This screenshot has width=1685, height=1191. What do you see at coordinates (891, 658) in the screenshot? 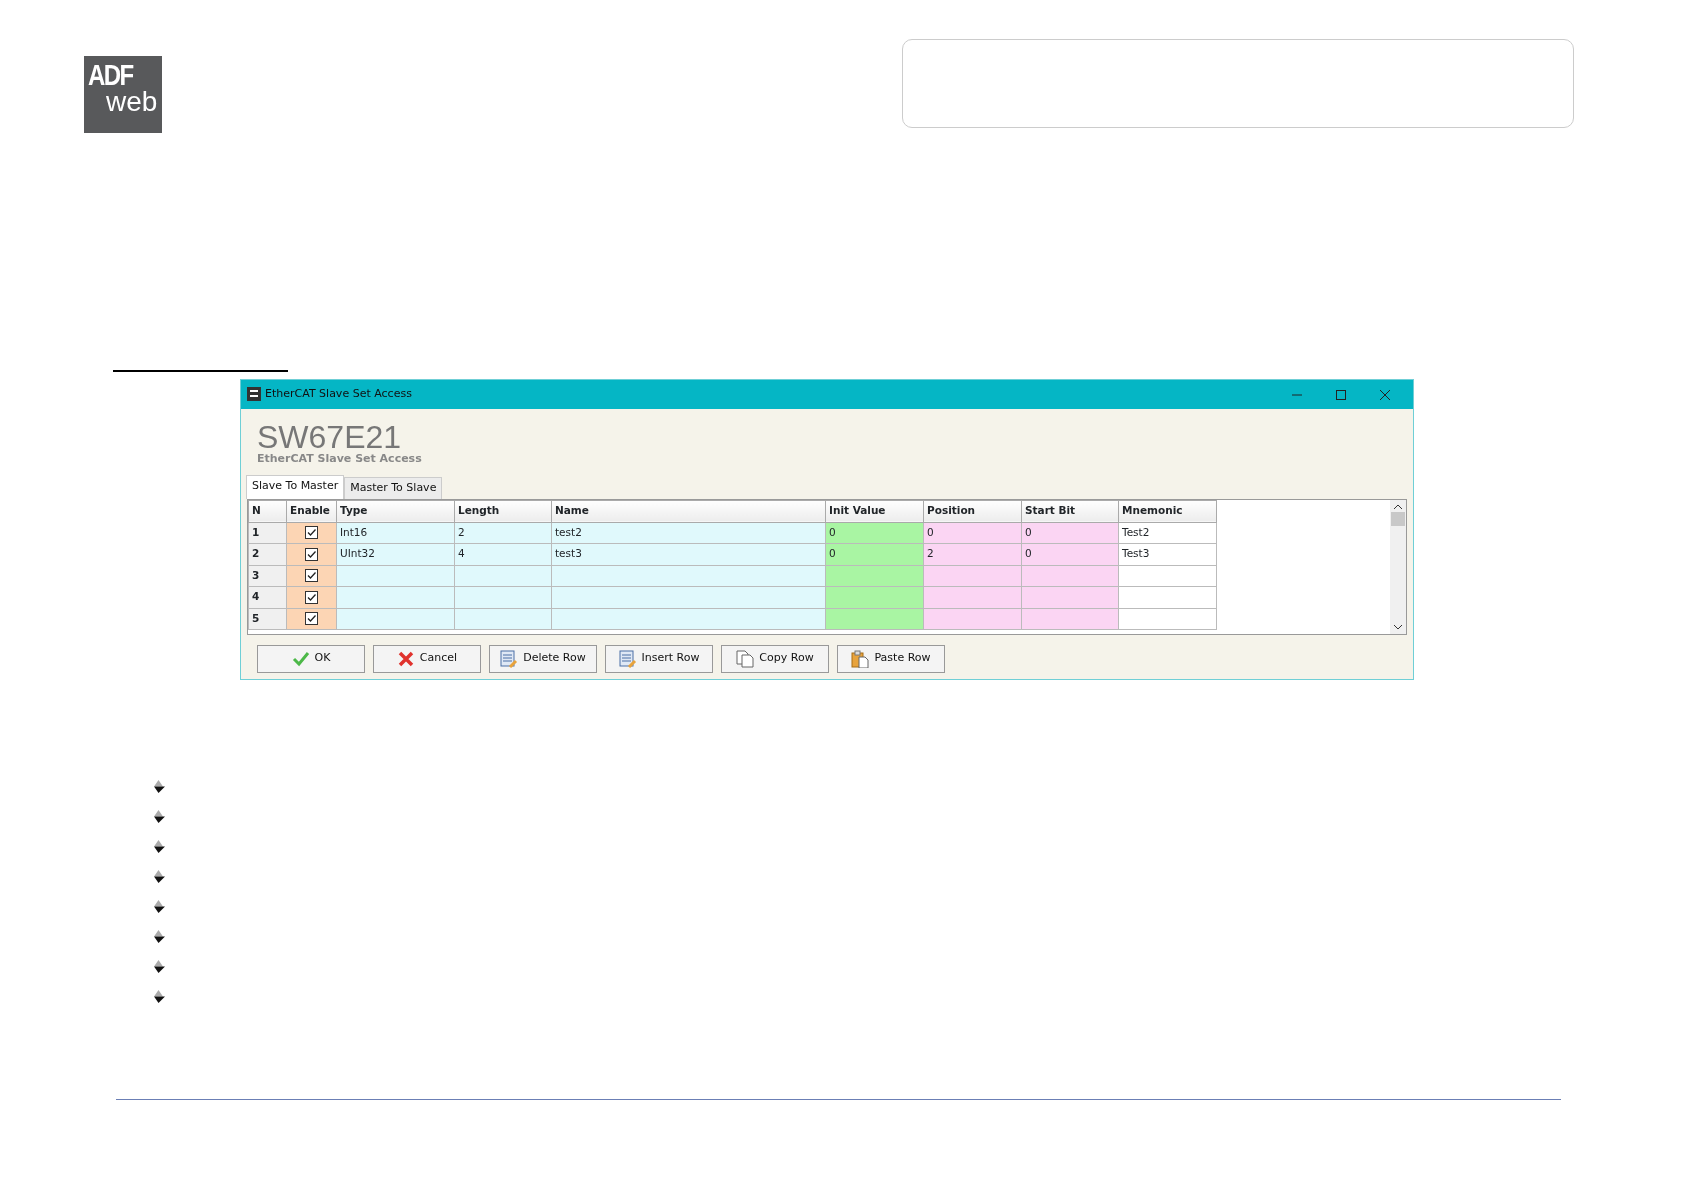
I see `dialog-button: Paste Row` at bounding box center [891, 658].